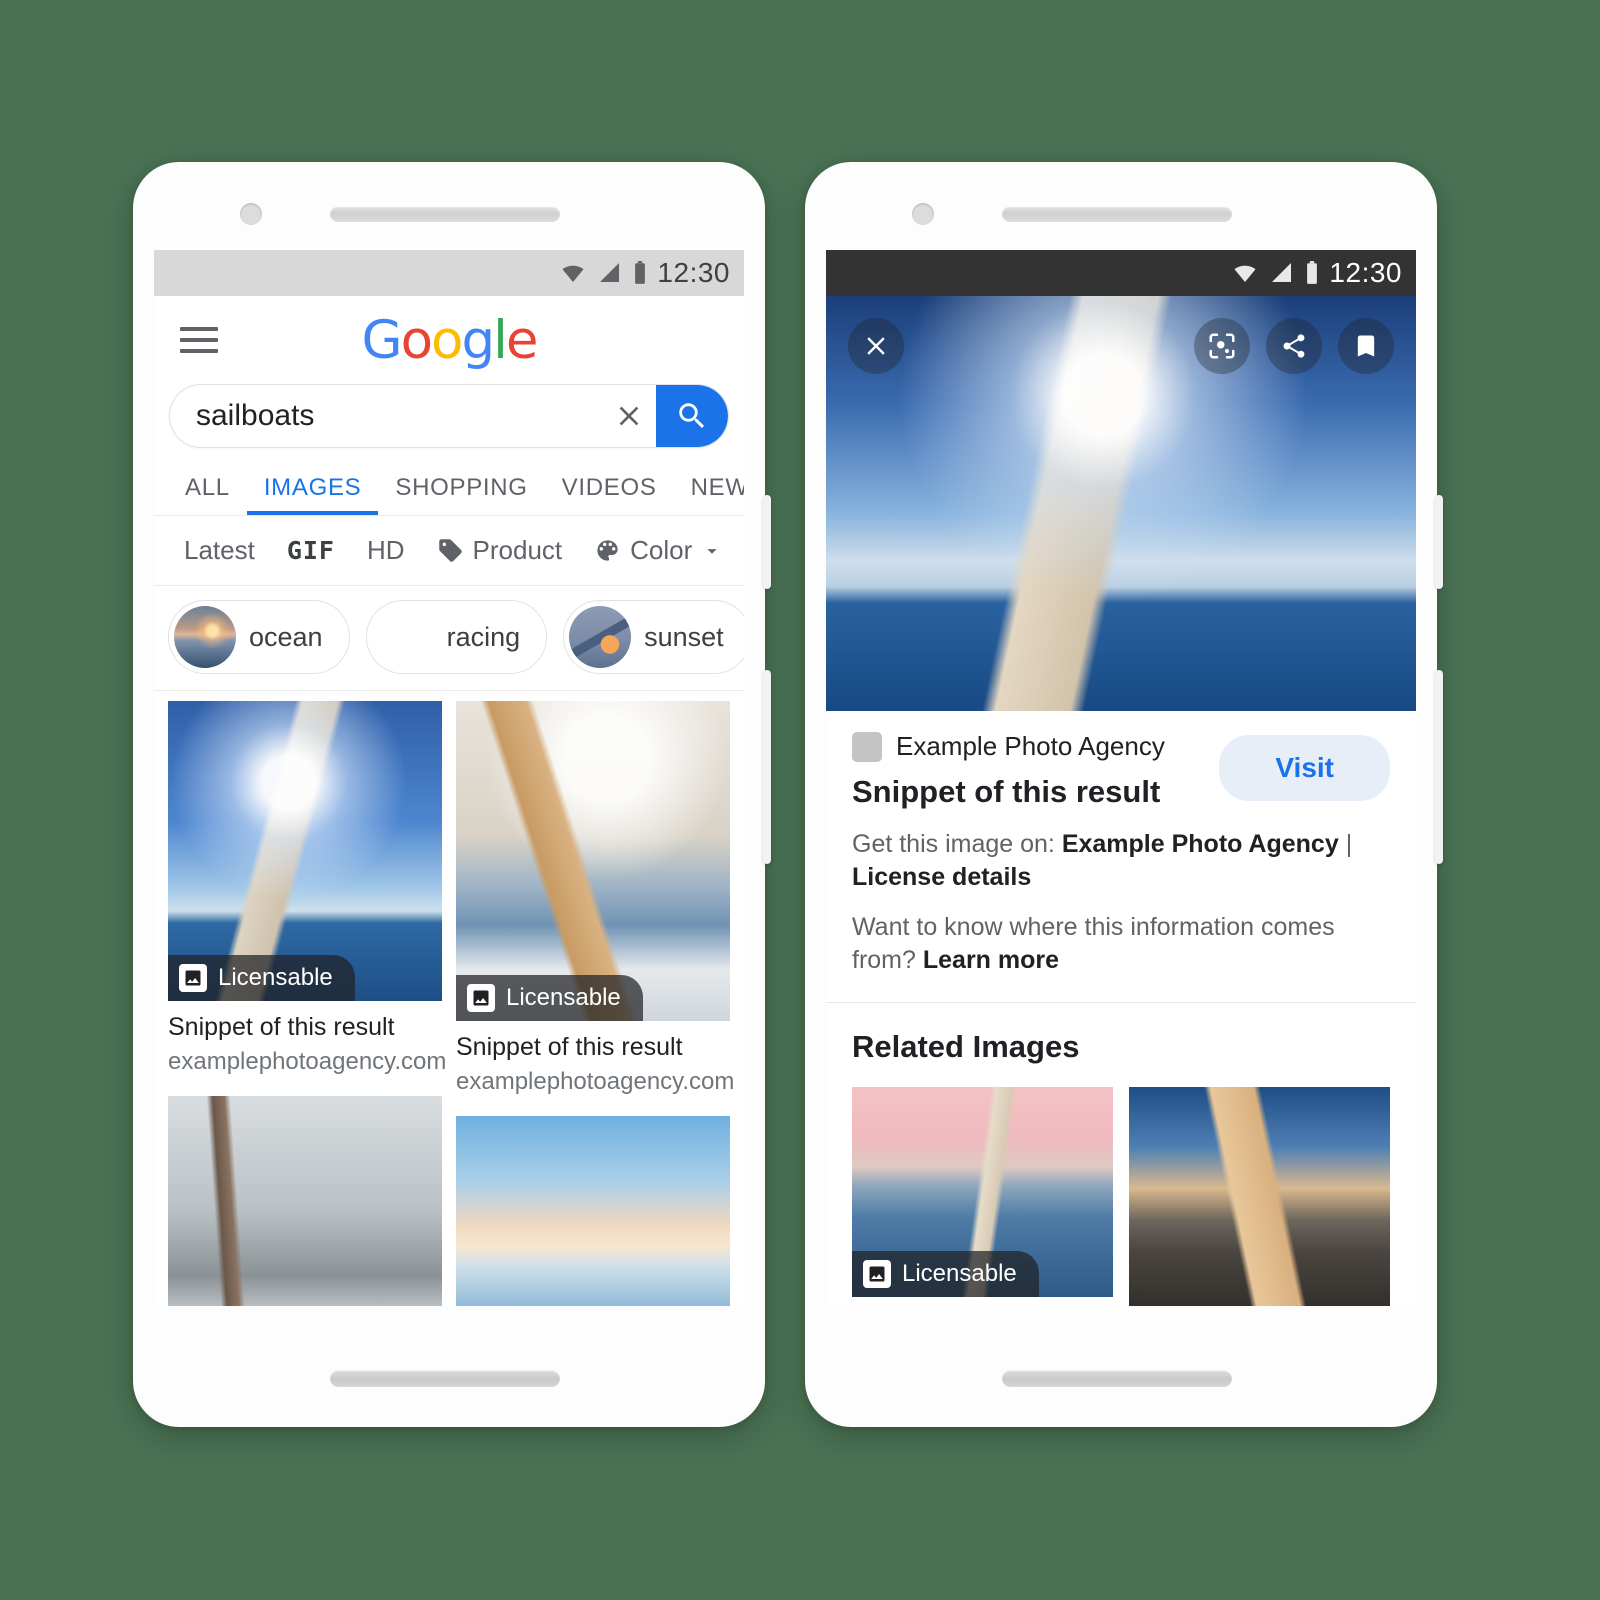 This screenshot has width=1600, height=1600. I want to click on filter-hd: HD, so click(386, 550).